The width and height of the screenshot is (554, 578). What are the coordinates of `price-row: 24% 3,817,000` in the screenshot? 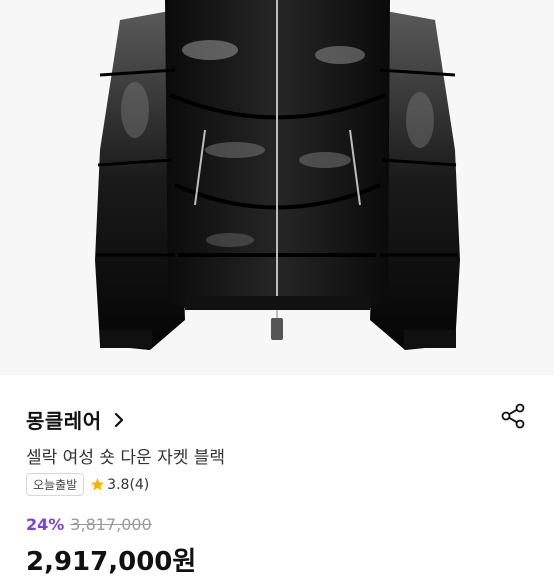 It's located at (89, 524).